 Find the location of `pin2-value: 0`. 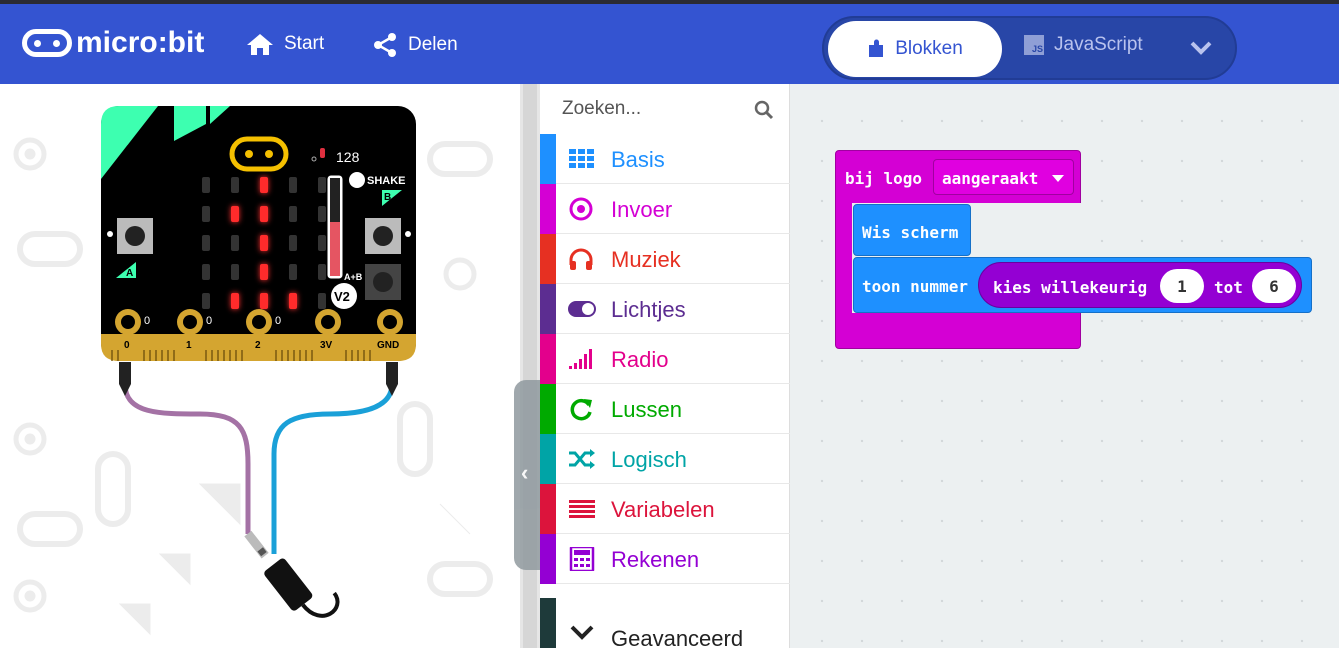

pin2-value: 0 is located at coordinates (278, 321).